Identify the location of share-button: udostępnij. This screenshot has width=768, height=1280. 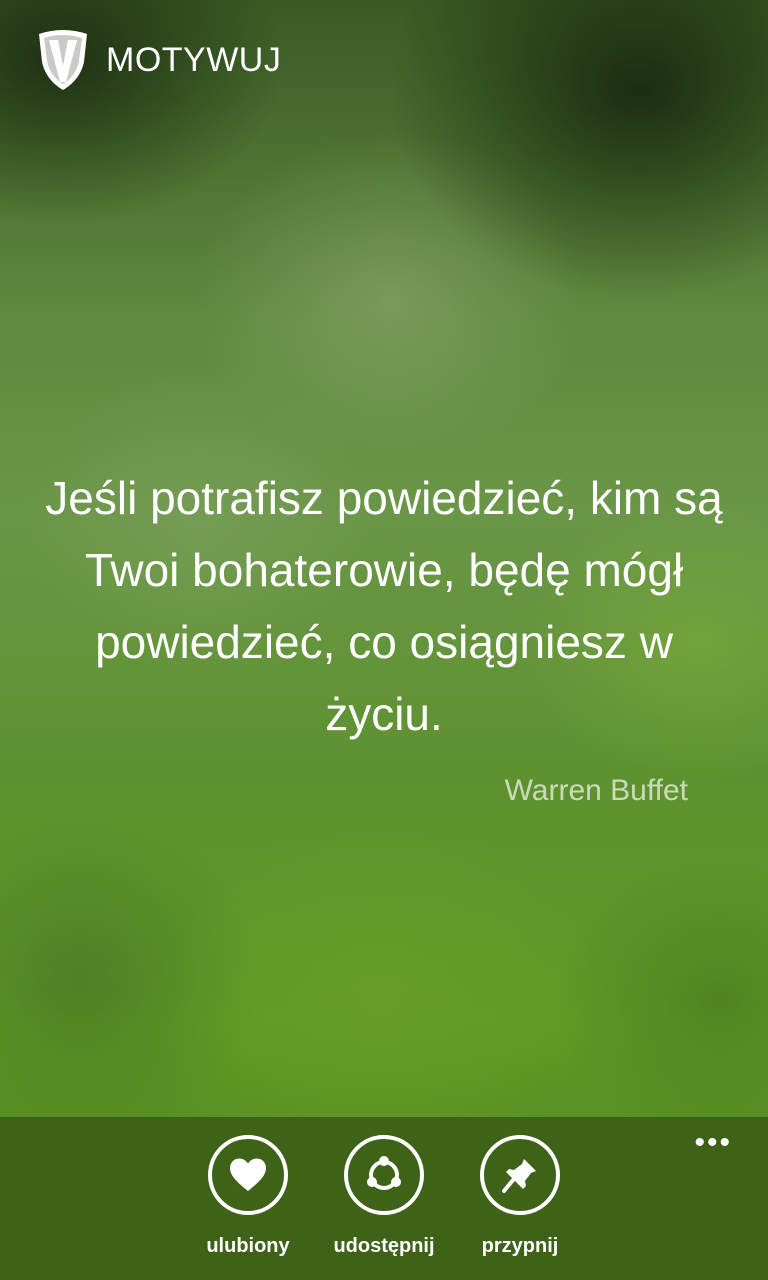
(384, 1196).